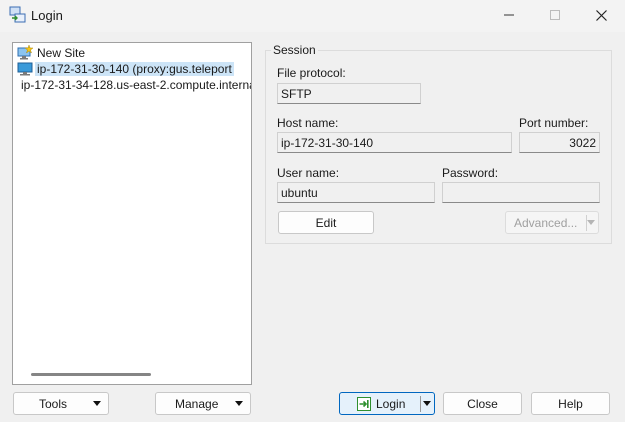 The height and width of the screenshot is (422, 625). I want to click on user-name-label: User name:, so click(308, 173).